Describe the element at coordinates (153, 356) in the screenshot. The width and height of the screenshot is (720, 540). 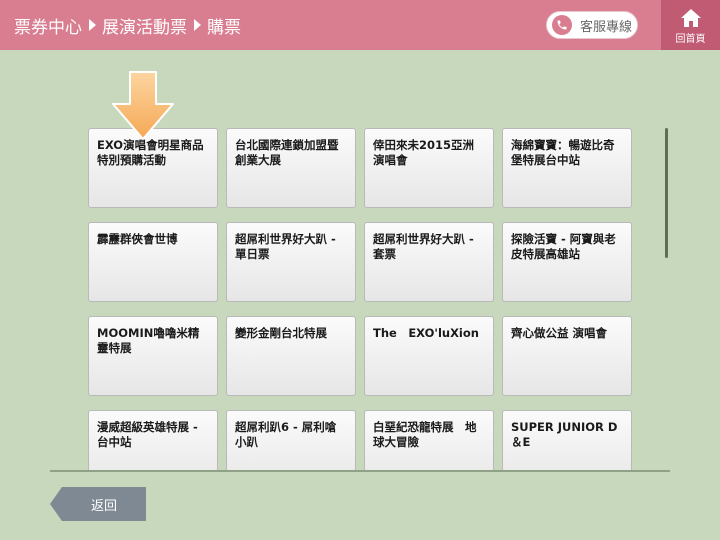
I see `event-card: MOOMIN嚕嚕米精靈特展` at that location.